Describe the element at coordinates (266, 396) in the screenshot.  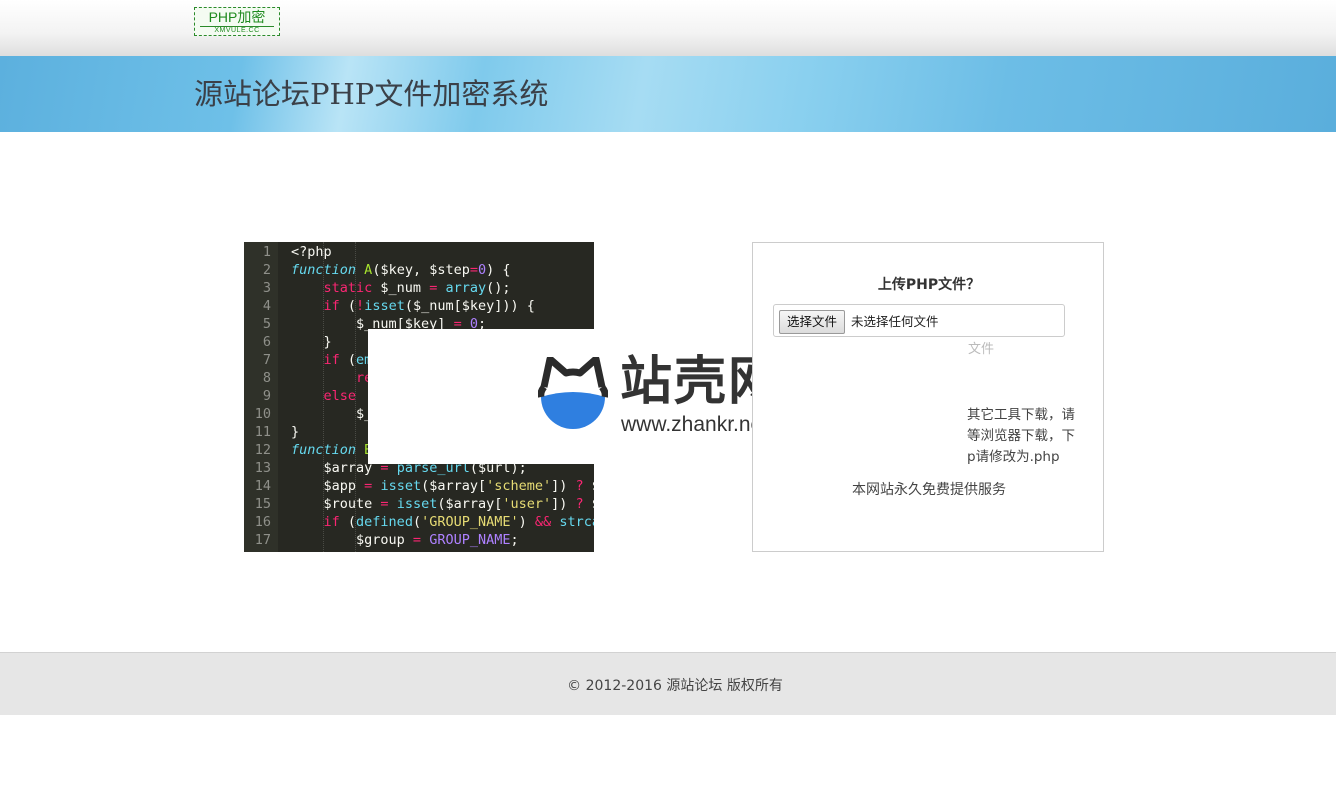
I see `line-number: 9` at that location.